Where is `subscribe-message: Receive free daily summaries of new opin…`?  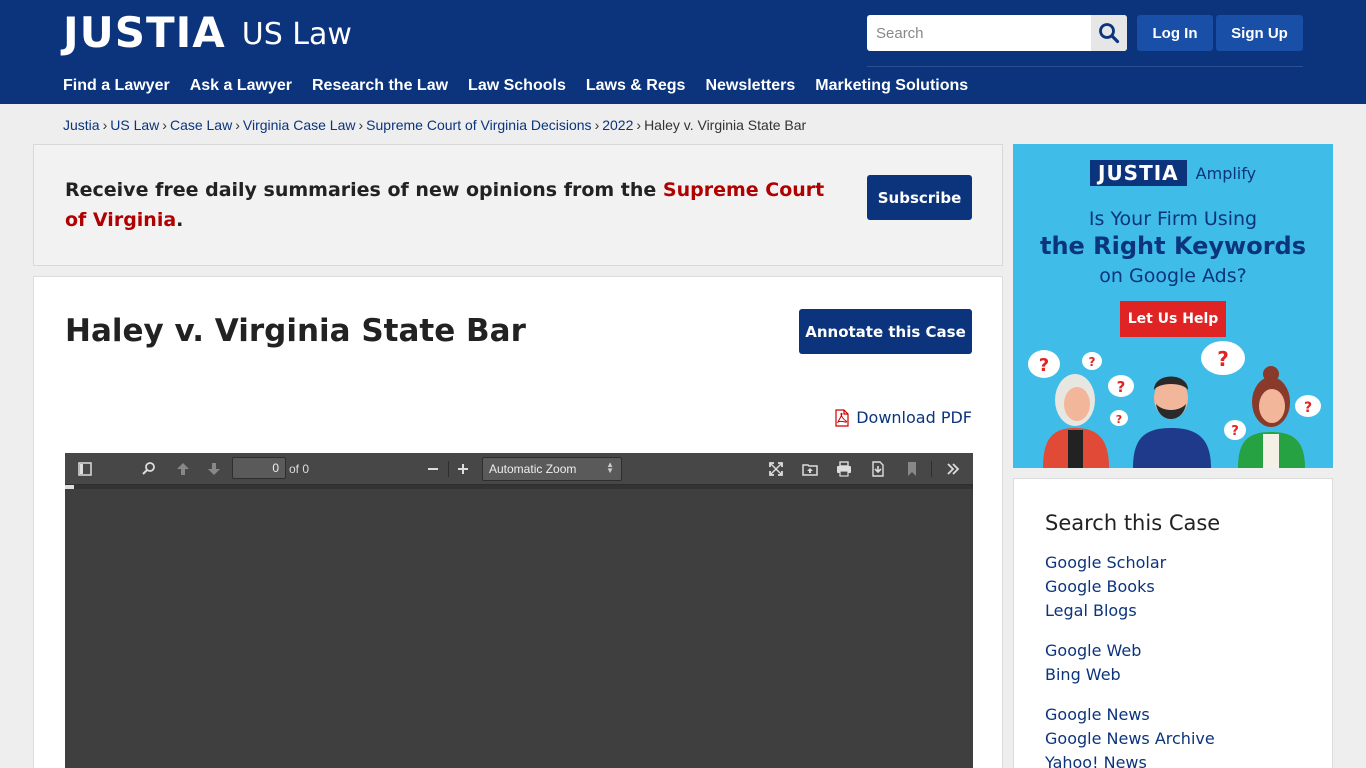
subscribe-message: Receive free daily summaries of new opin… is located at coordinates (445, 205).